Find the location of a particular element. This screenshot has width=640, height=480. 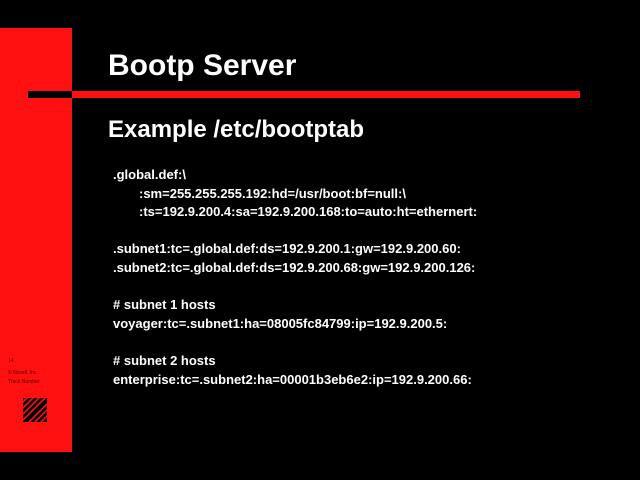

track-number-text: Track Number is located at coordinates (24, 382).